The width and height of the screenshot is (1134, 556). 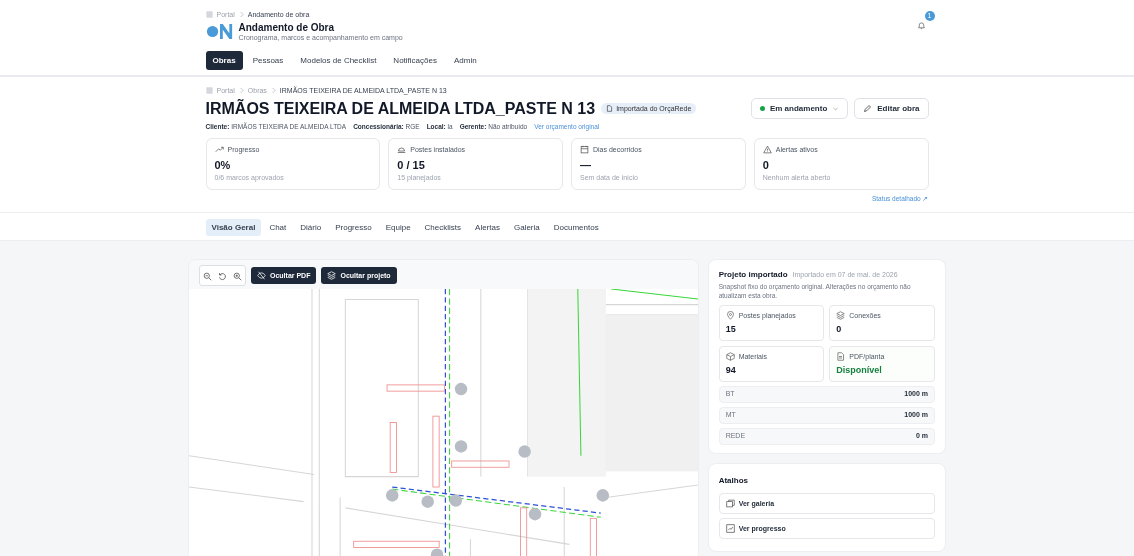 What do you see at coordinates (730, 529) in the screenshot?
I see `chart-icon` at bounding box center [730, 529].